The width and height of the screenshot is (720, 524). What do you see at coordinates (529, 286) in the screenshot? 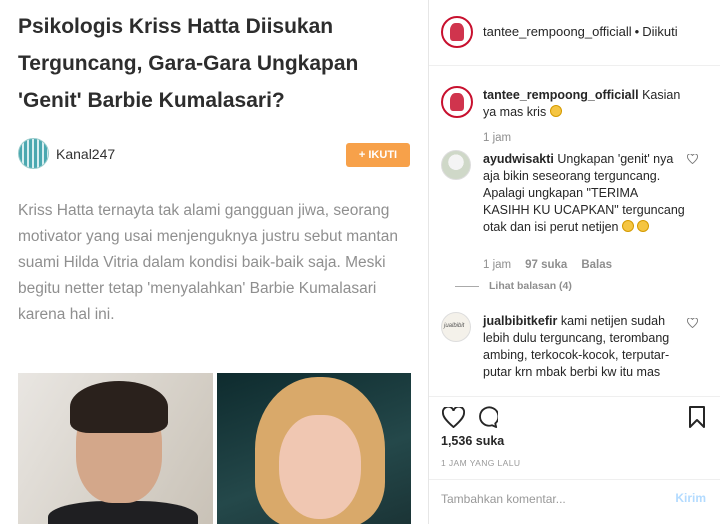
I see `view-replies-button: Lihat balasan (4)` at bounding box center [529, 286].